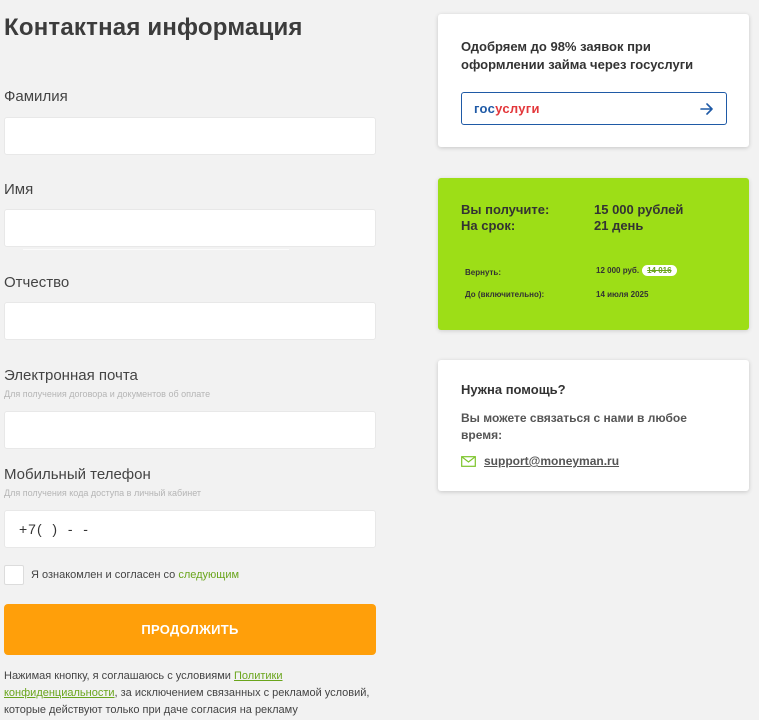 The image size is (759, 720). I want to click on return-value-row: 12 000 руб. 14 016, so click(636, 270).